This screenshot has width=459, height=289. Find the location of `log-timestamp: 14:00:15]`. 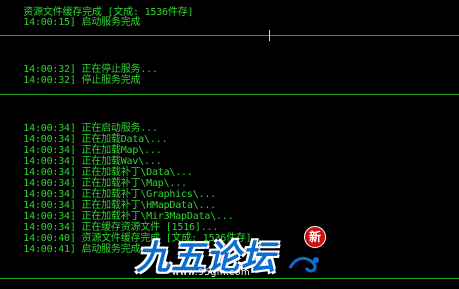

log-timestamp: 14:00:15] is located at coordinates (49, 22).